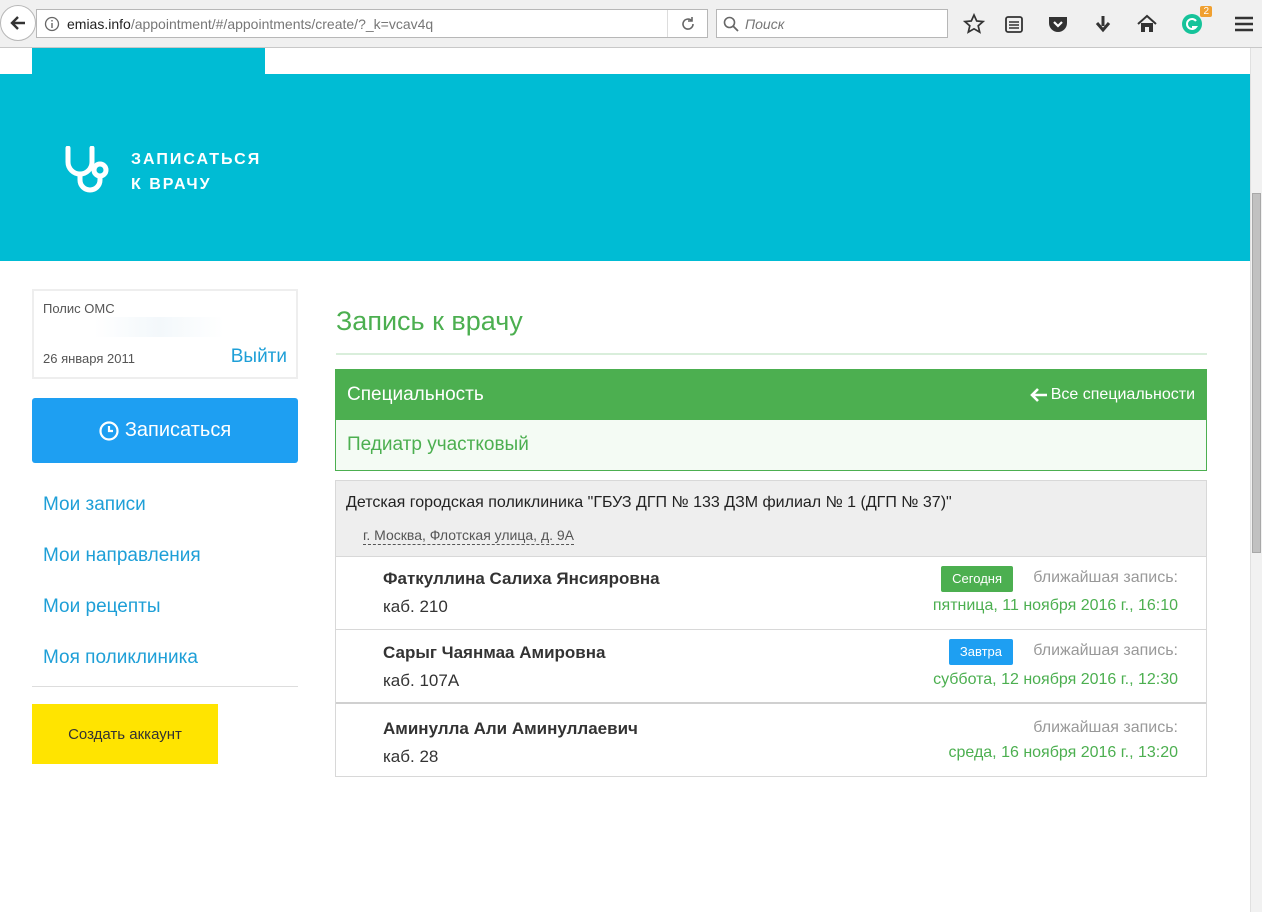 The image size is (1262, 912). What do you see at coordinates (977, 579) in the screenshot?
I see `today-badge: Сегодня` at bounding box center [977, 579].